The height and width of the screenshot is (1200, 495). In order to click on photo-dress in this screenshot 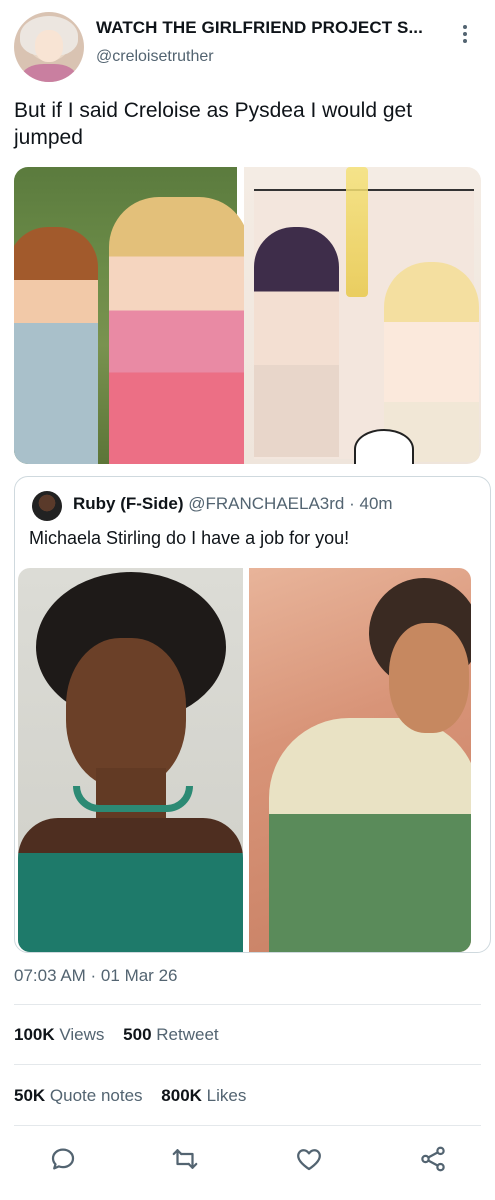, I will do `click(130, 885)`.